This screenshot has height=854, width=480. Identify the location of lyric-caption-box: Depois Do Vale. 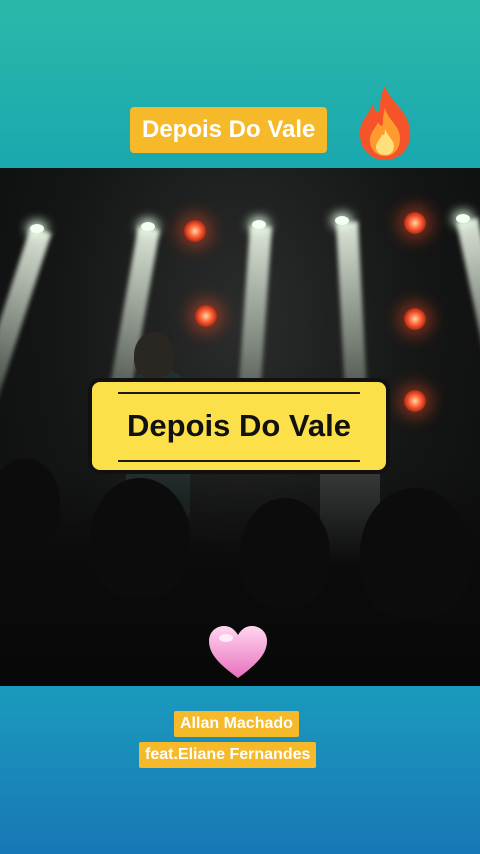
(239, 426).